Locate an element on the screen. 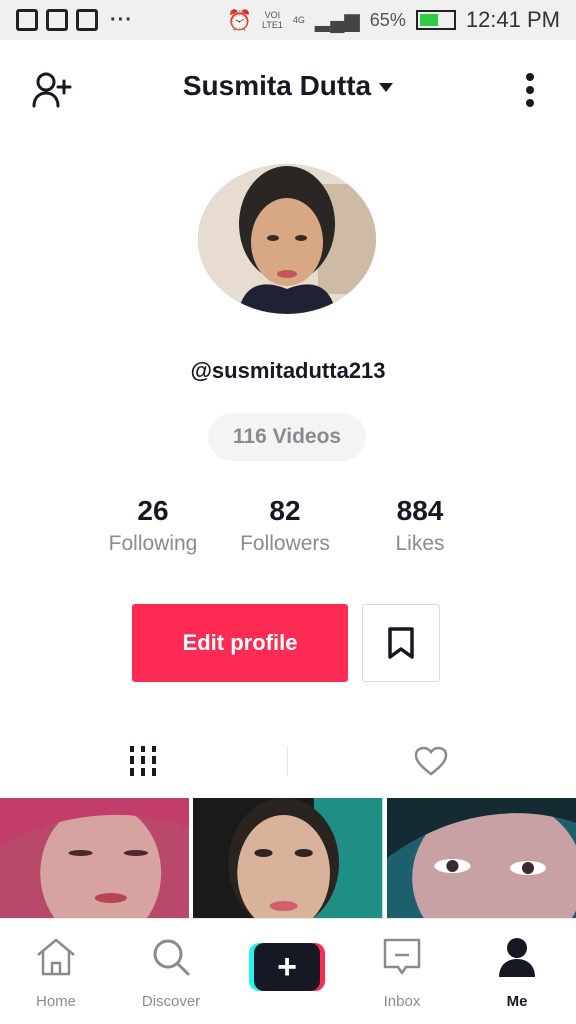 This screenshot has width=576, height=1024. status-bar: ··· ⏰ VOI LTE1 4G ▂▄▆ 65% 12:41 PM is located at coordinates (288, 20).